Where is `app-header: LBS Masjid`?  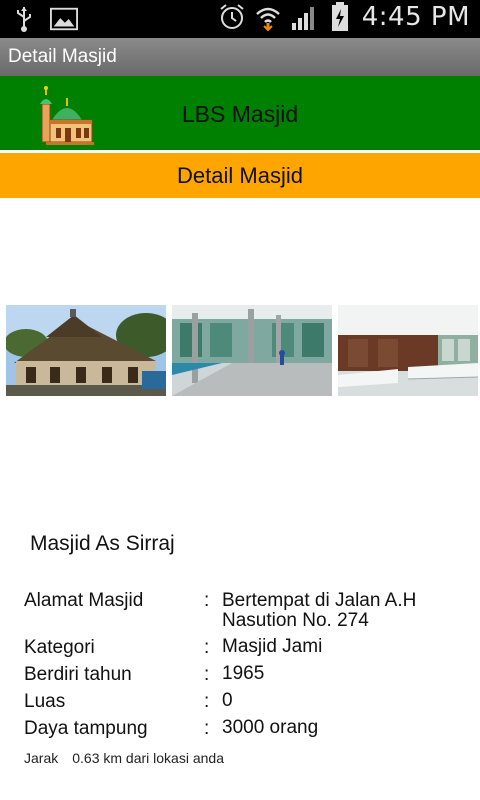 app-header: LBS Masjid is located at coordinates (240, 113).